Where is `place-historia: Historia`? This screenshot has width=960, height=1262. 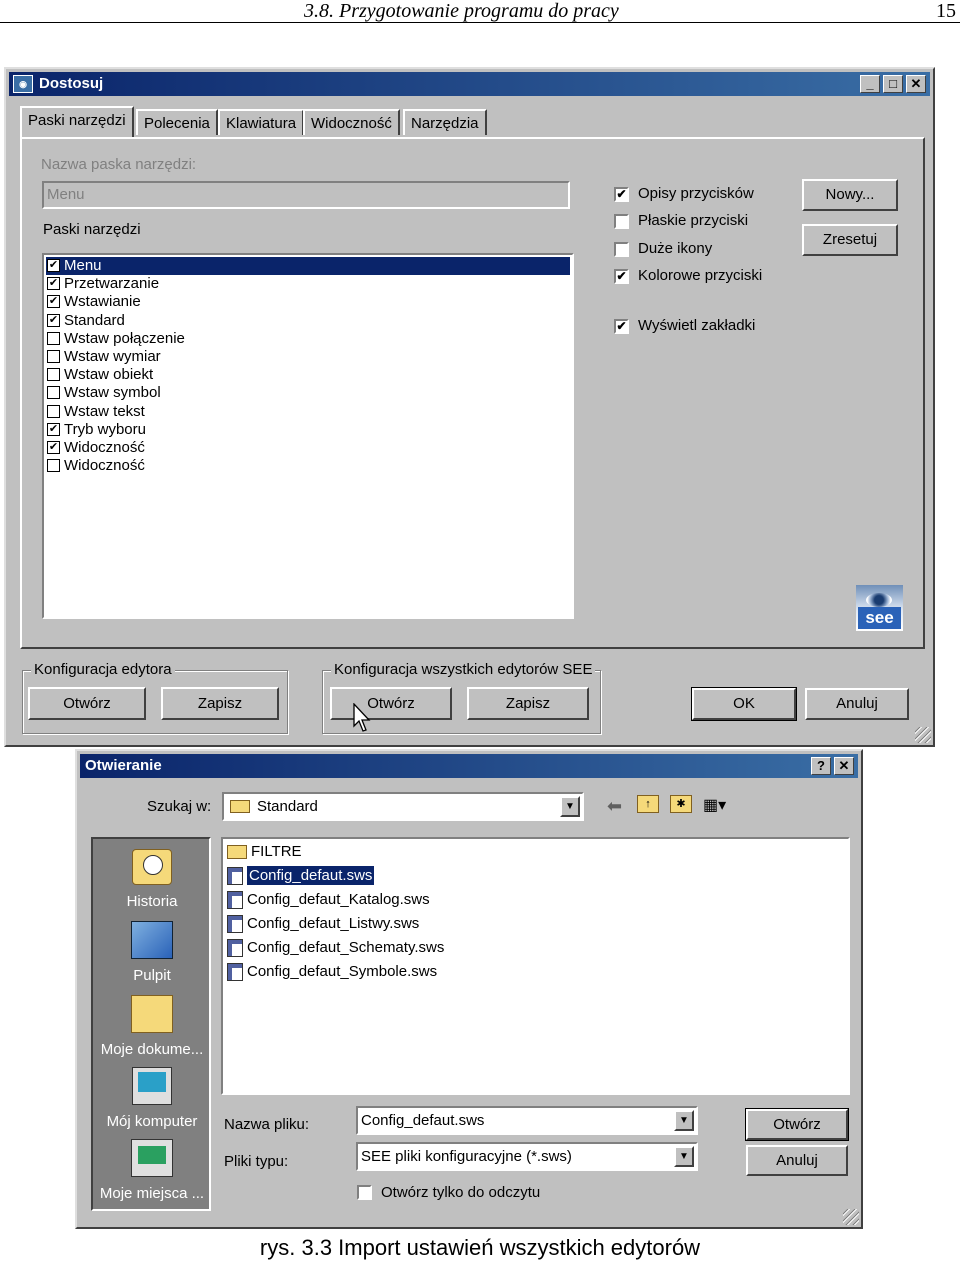 place-historia: Historia is located at coordinates (152, 879).